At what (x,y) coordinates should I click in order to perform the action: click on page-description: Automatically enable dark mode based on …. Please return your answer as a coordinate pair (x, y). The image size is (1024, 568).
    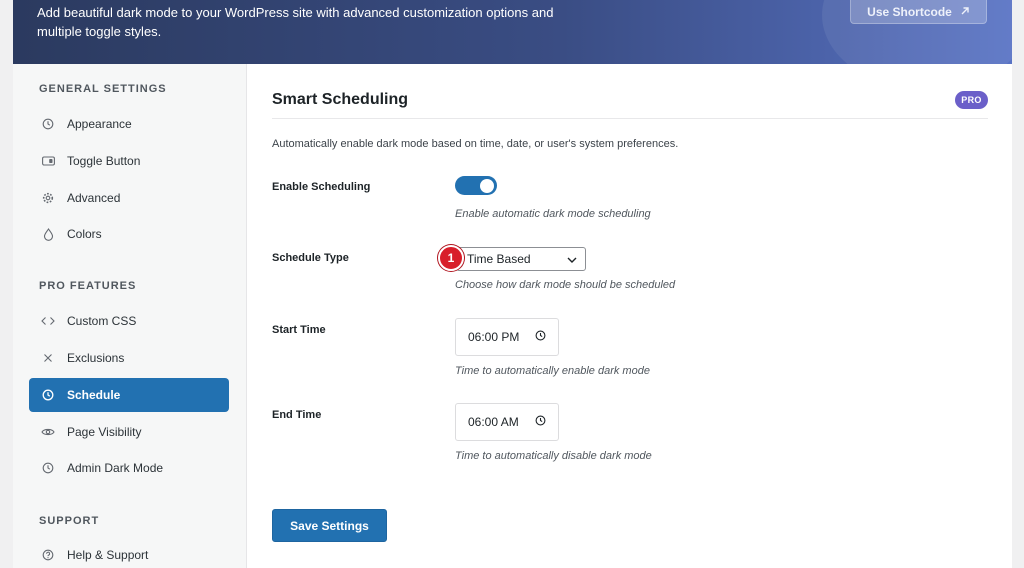
    Looking at the image, I should click on (475, 144).